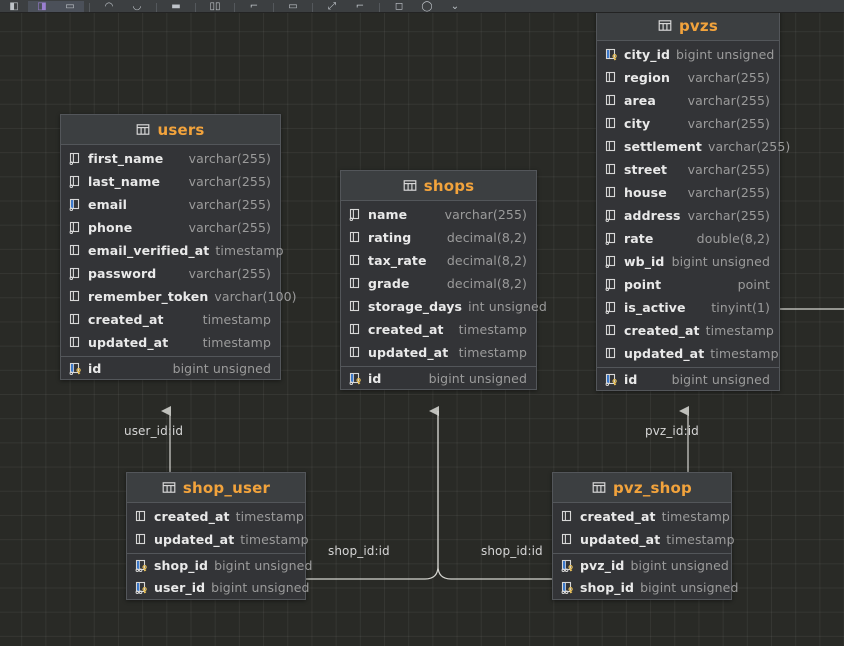 The width and height of the screenshot is (844, 646). What do you see at coordinates (399, 6) in the screenshot?
I see `toolbar-button-18: ◻` at bounding box center [399, 6].